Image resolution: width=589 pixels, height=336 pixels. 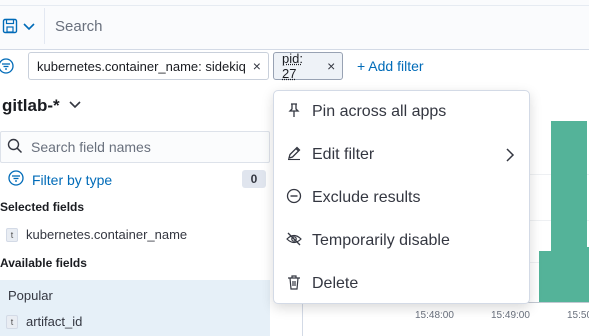 I want to click on field-search-placeholder: Search field names, so click(x=91, y=147).